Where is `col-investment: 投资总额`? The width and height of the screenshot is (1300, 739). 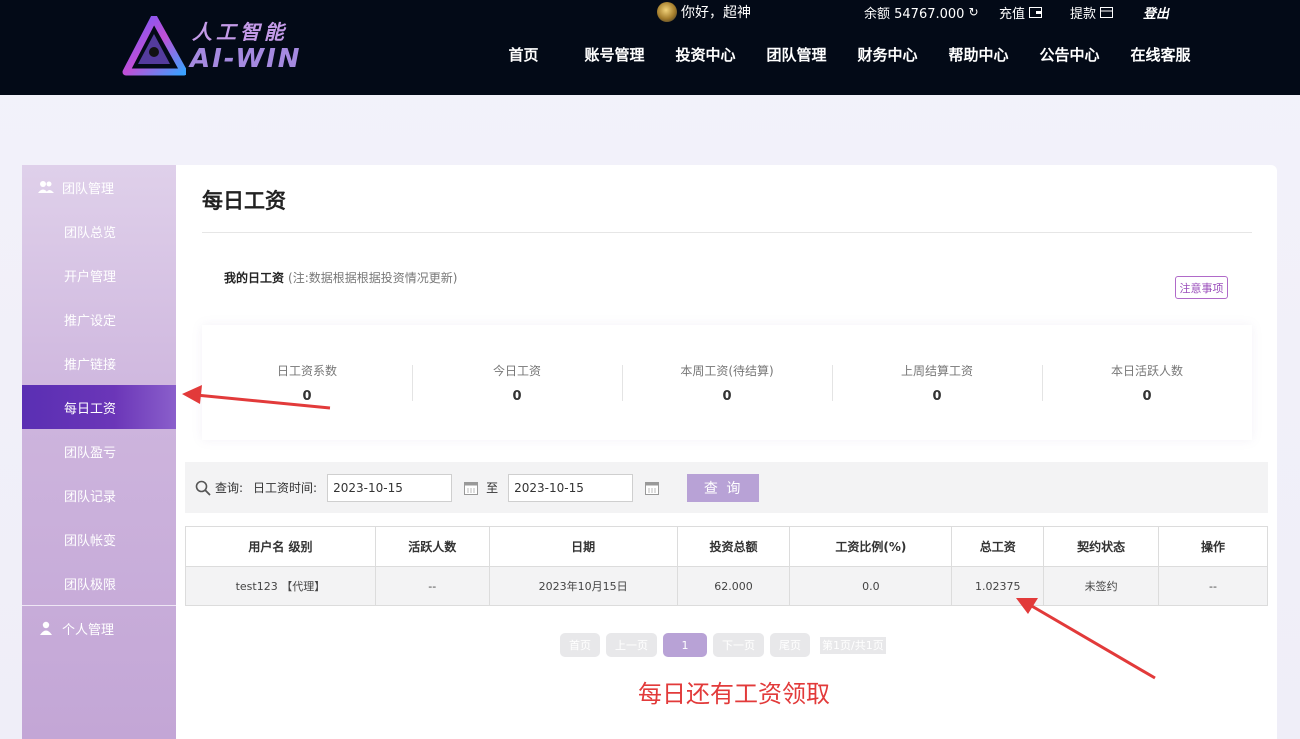 col-investment: 投资总额 is located at coordinates (733, 546).